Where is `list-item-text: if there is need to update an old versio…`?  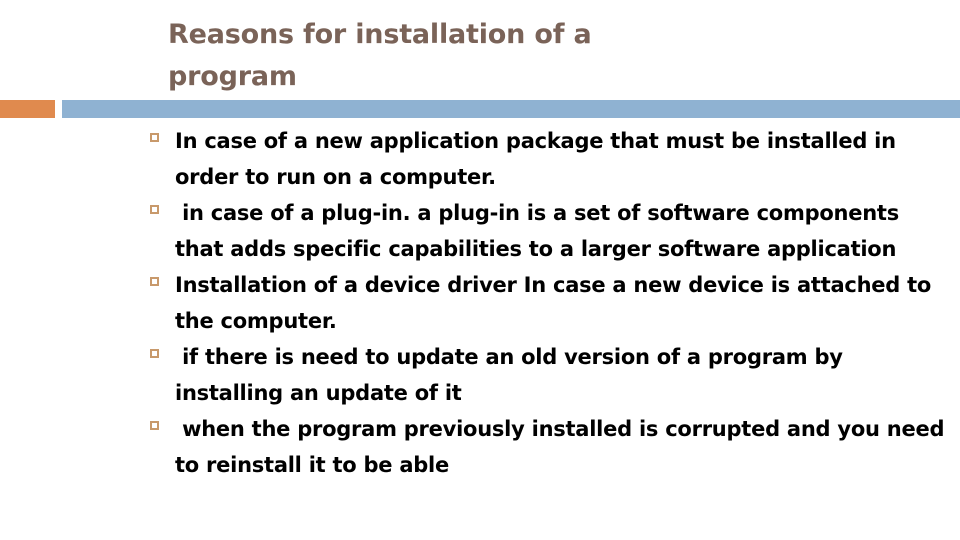
list-item-text: if there is need to update an old versio… is located at coordinates (512, 375).